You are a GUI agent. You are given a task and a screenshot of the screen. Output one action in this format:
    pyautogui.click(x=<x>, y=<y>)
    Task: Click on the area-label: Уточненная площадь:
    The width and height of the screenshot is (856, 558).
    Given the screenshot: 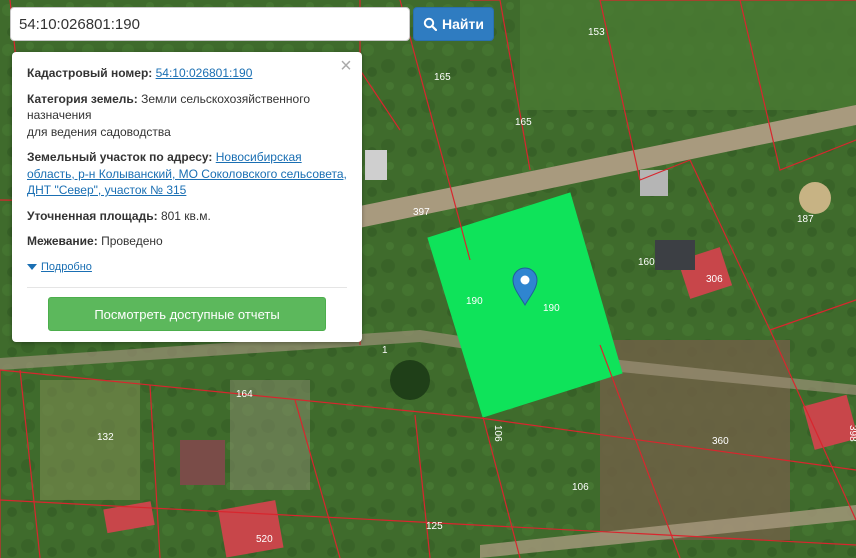 What is the action you would take?
    pyautogui.click(x=92, y=215)
    